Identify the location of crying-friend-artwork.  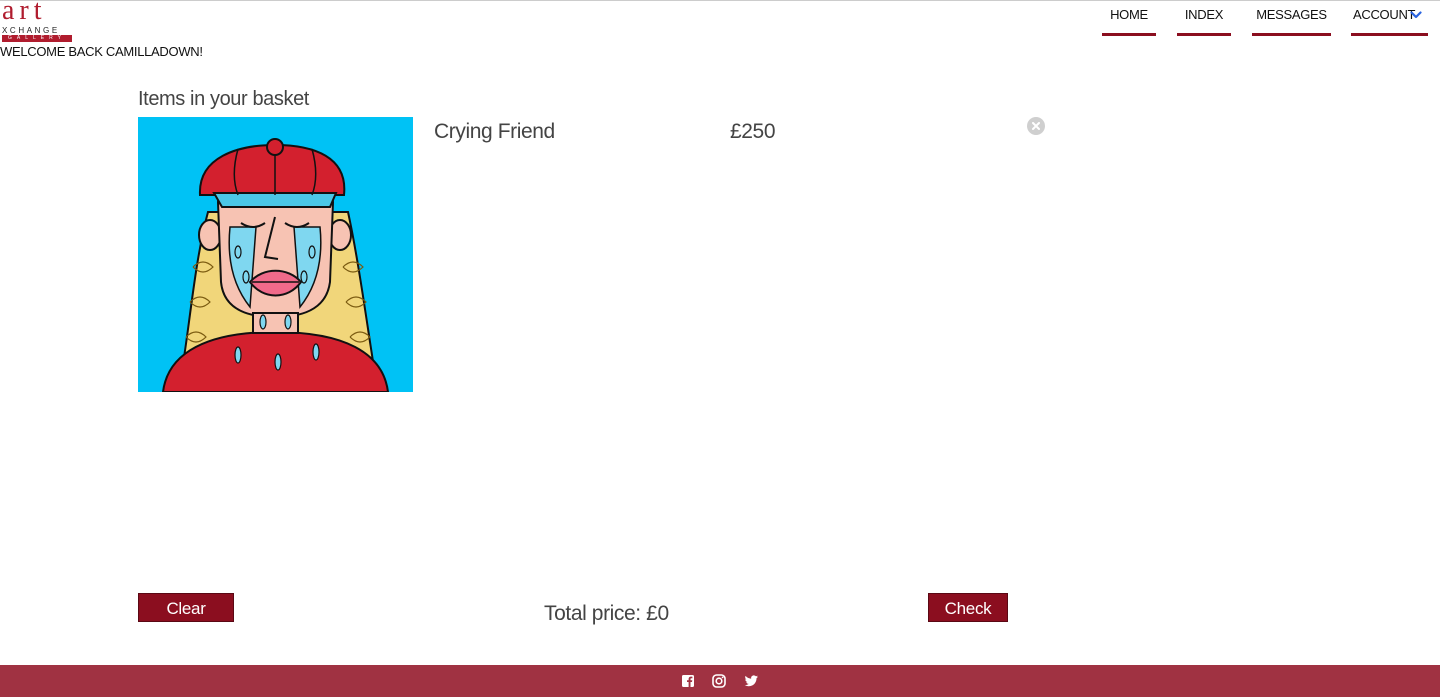
(275, 254).